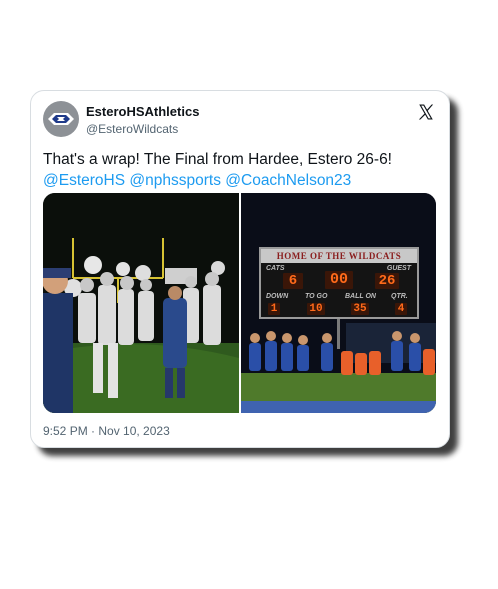  I want to click on home-label: CATS, so click(275, 268).